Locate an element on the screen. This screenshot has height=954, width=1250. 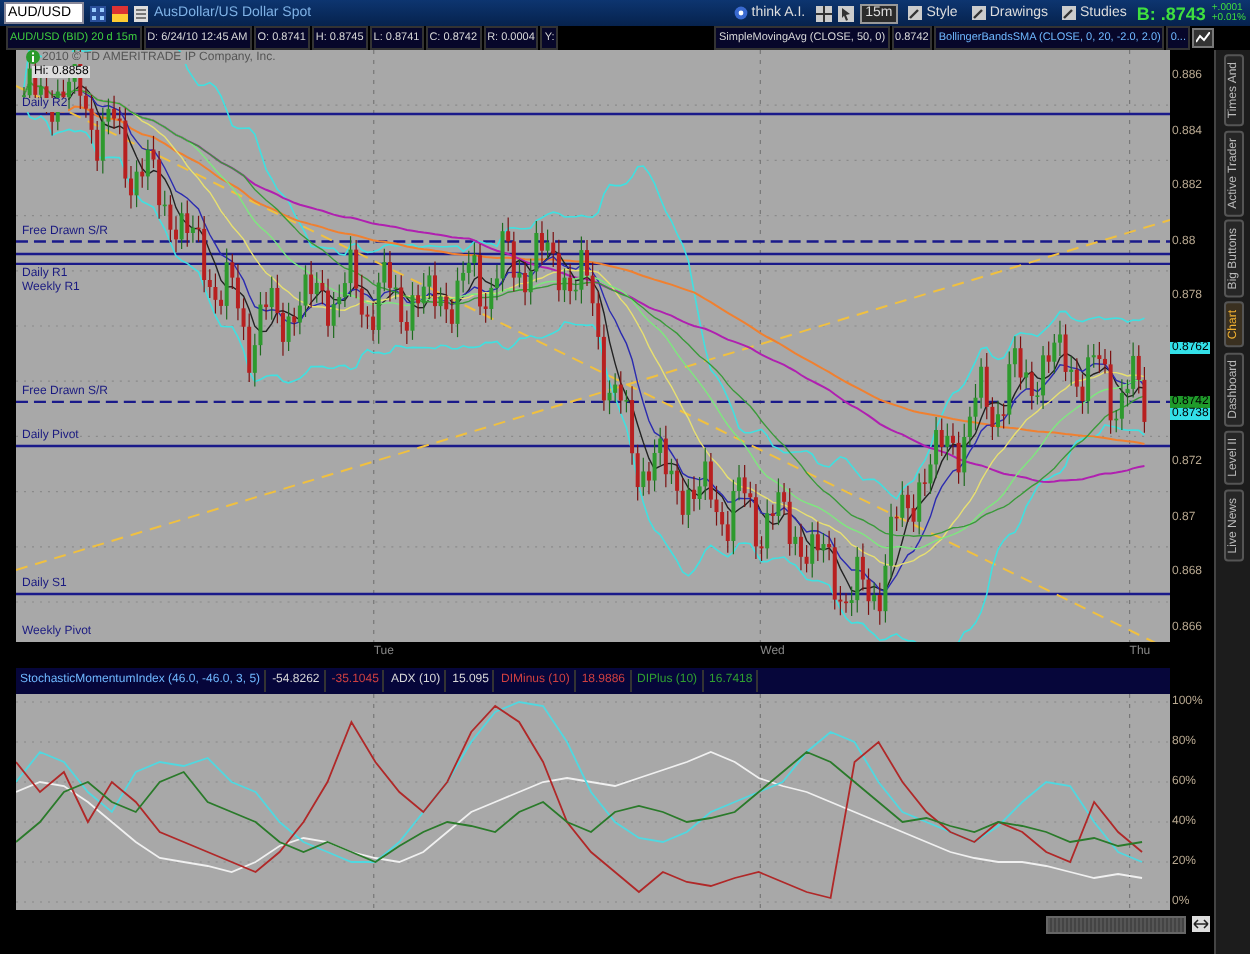
info-icon is located at coordinates (33, 57).